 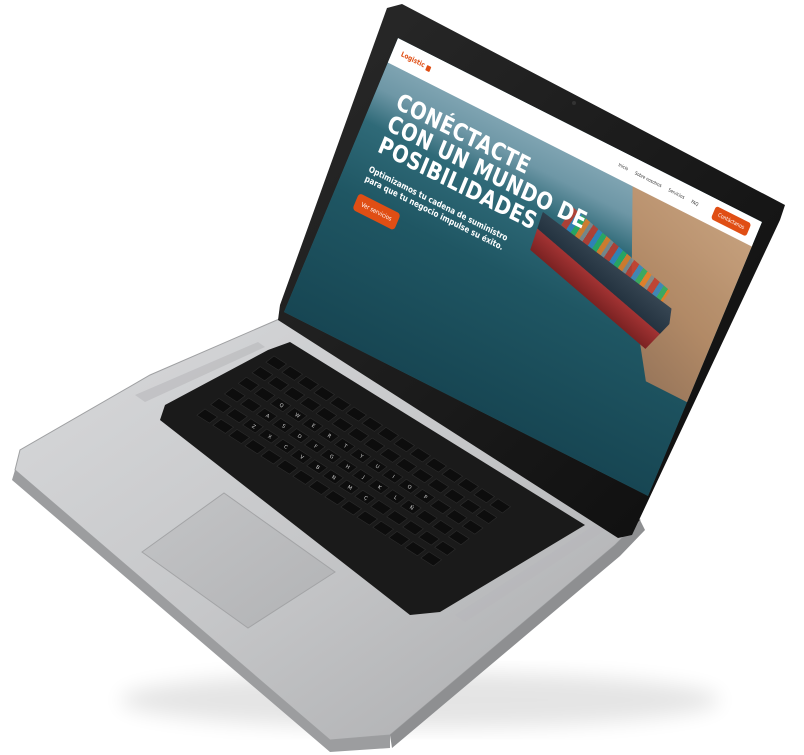 I want to click on site-logo: Logistic, so click(x=416, y=62).